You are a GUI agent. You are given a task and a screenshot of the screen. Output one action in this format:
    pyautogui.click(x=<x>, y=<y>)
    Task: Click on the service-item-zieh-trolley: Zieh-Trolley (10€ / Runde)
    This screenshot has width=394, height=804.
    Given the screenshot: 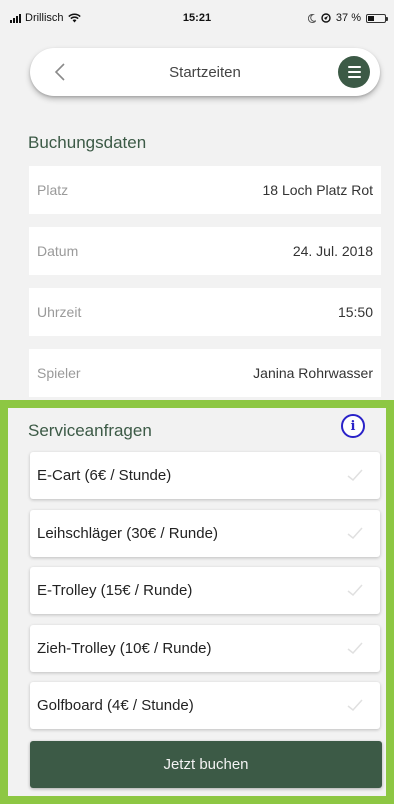 What is the action you would take?
    pyautogui.click(x=205, y=648)
    